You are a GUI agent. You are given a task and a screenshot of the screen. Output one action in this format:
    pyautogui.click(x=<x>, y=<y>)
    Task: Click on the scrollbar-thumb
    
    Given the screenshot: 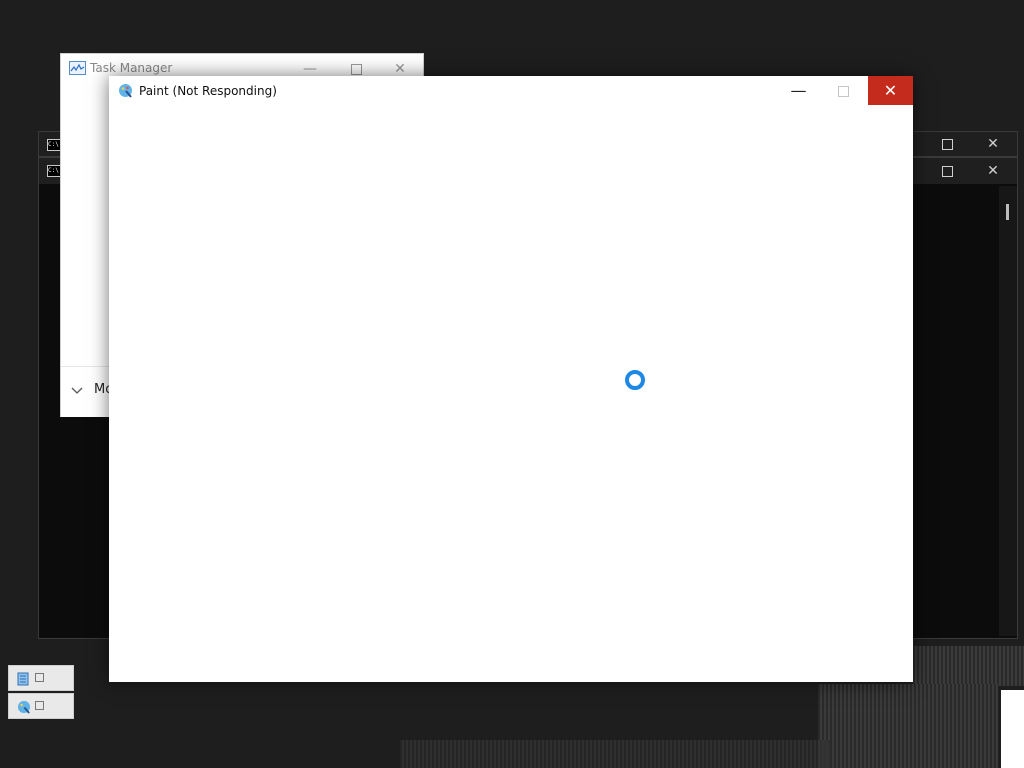 What is the action you would take?
    pyautogui.click(x=1007, y=212)
    